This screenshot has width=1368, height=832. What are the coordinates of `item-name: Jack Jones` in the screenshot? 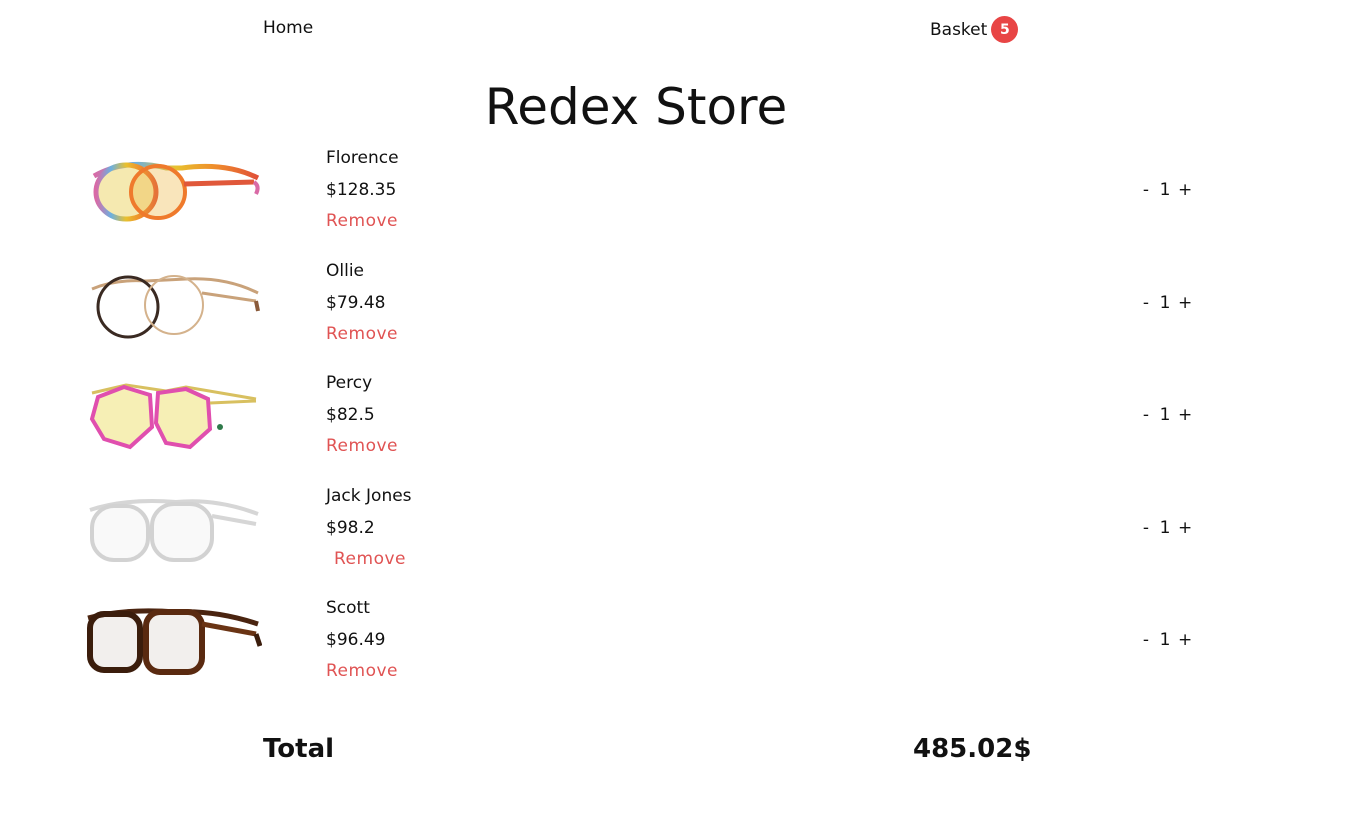 It's located at (369, 495).